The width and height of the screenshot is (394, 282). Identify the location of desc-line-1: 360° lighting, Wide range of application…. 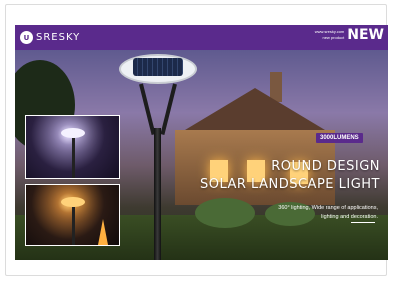
(328, 208).